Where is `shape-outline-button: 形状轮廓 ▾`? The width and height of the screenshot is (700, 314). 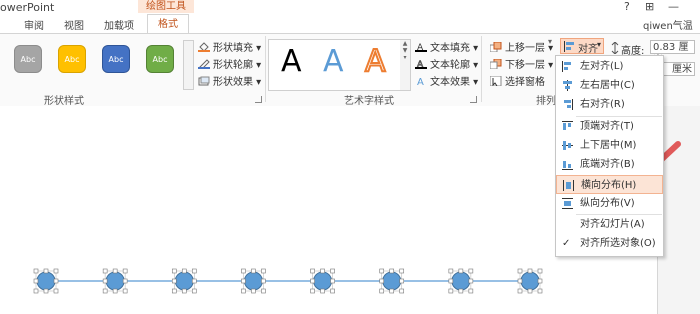
shape-outline-button: 形状轮廓 ▾ is located at coordinates (229, 63).